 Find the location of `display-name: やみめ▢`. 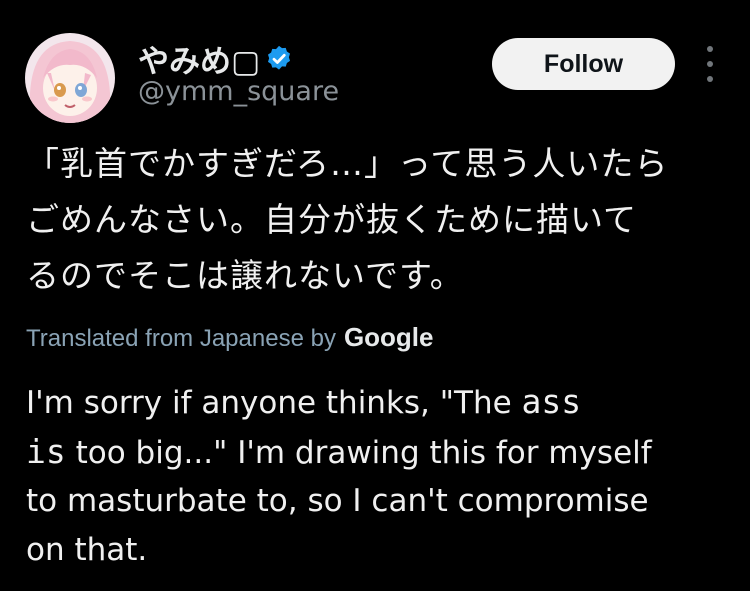

display-name: やみめ▢ is located at coordinates (199, 58).